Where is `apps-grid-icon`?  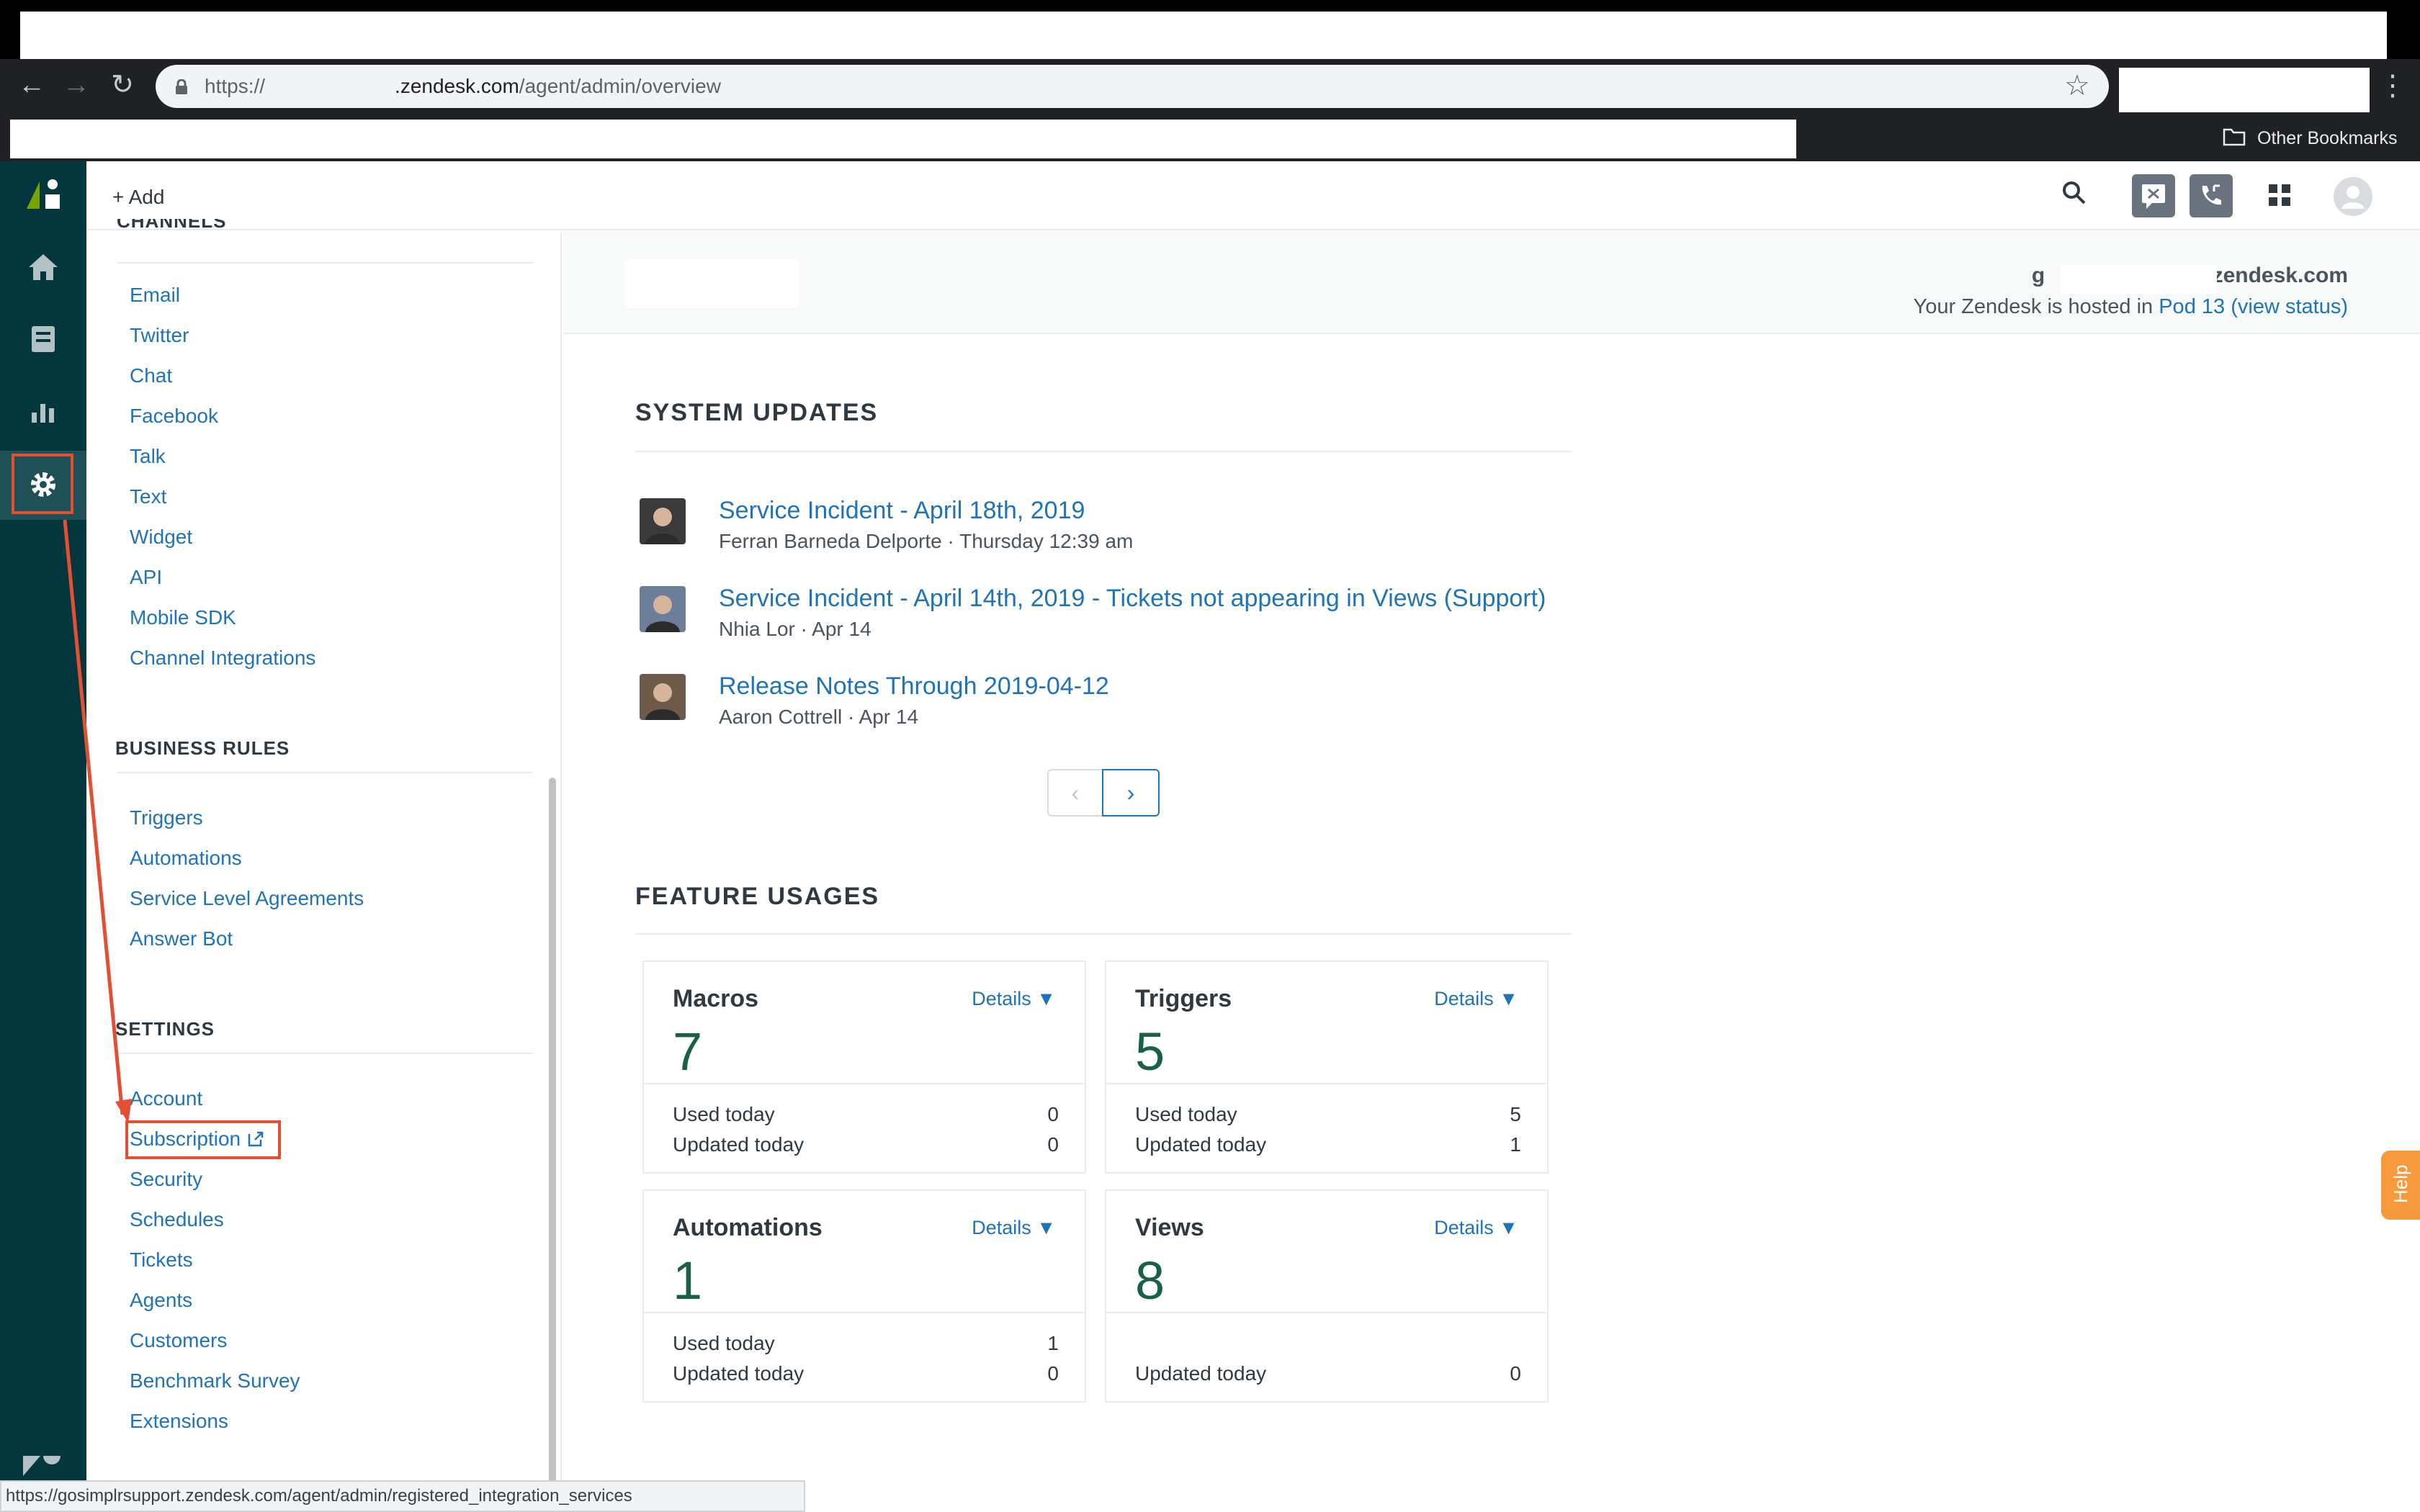
apps-grid-icon is located at coordinates (2279, 195).